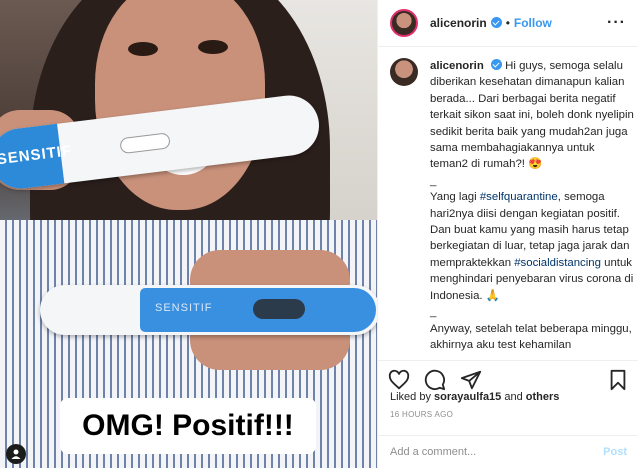 This screenshot has height=468, width=638. Describe the element at coordinates (508, 375) in the screenshot. I see `action-bar` at that location.